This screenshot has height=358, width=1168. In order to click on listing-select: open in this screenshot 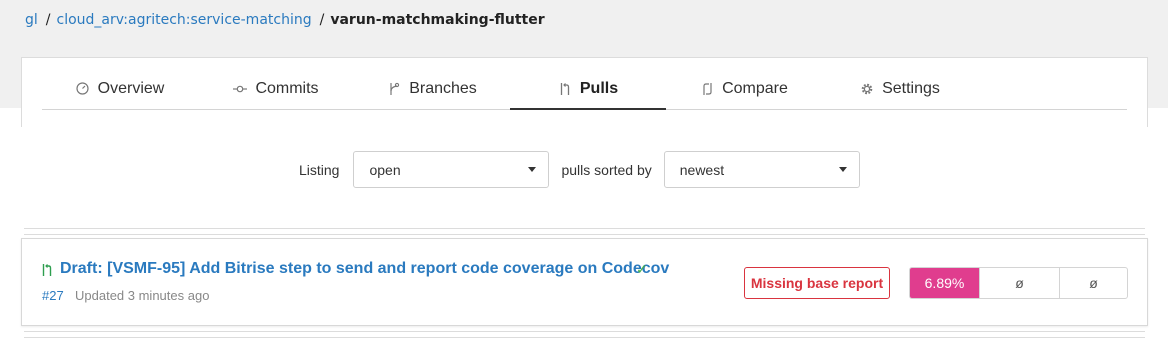, I will do `click(451, 169)`.